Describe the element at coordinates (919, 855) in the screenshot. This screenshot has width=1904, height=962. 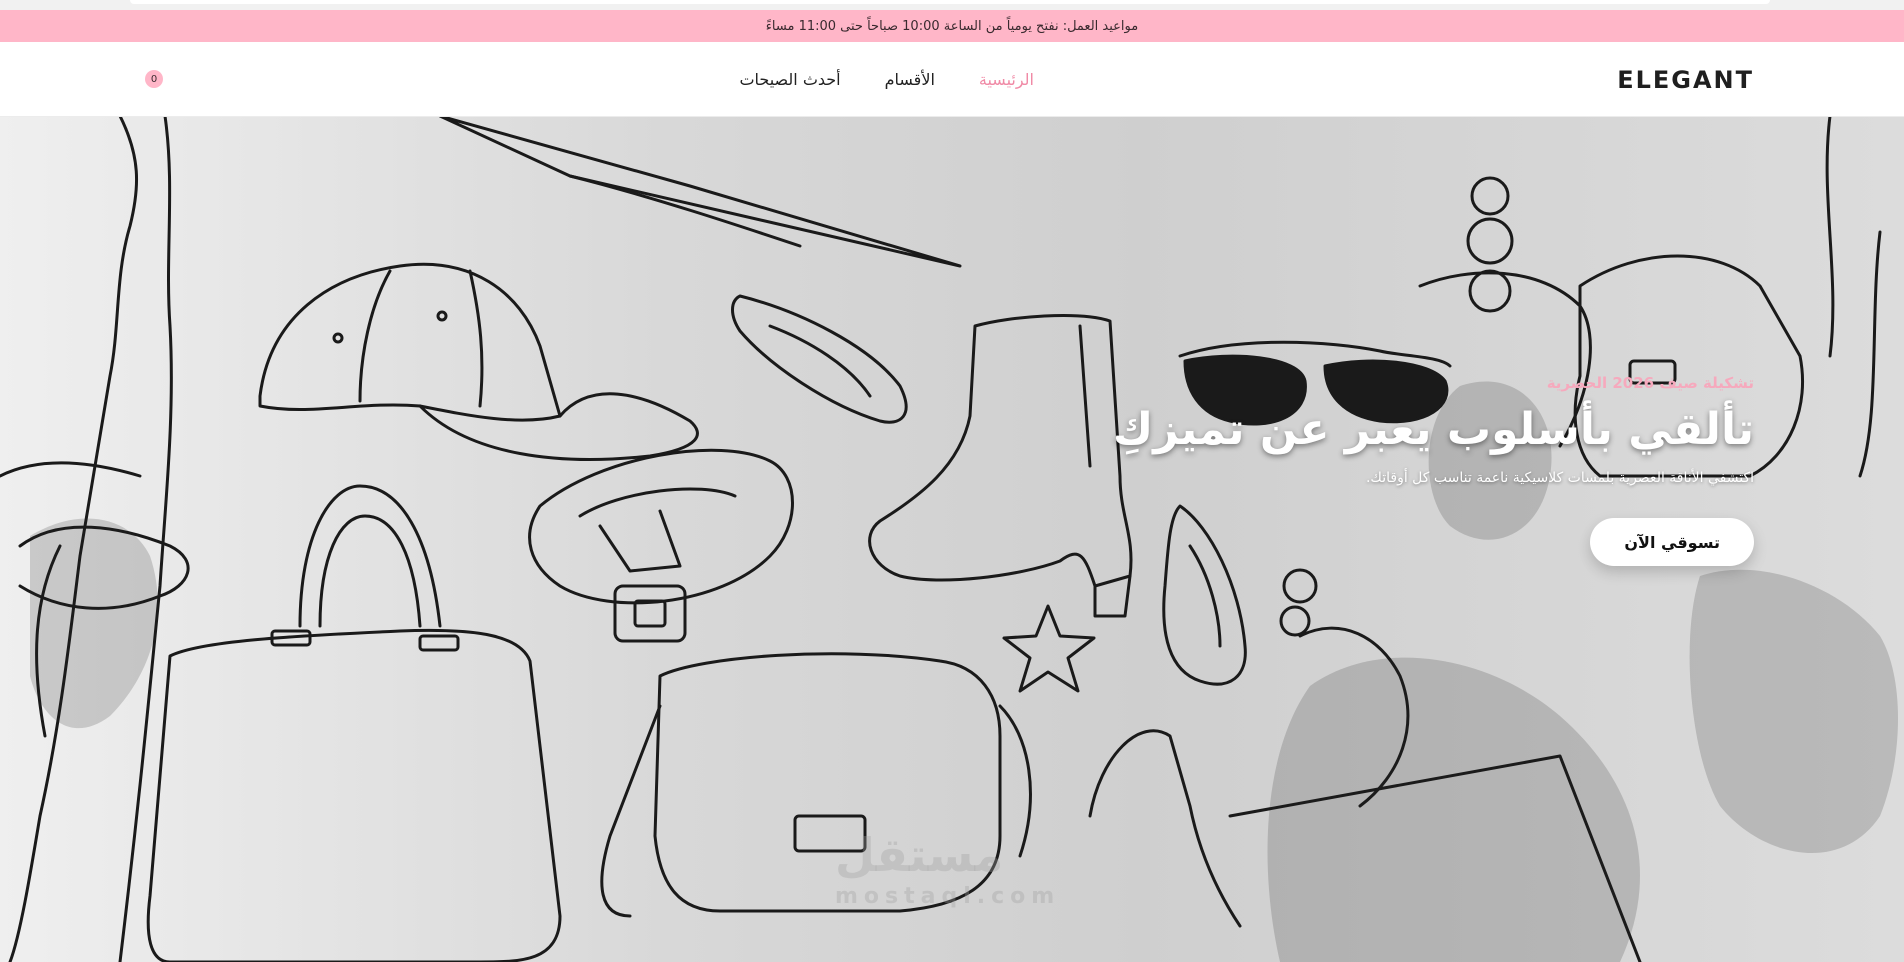
I see `watermark-main: مستقل` at that location.